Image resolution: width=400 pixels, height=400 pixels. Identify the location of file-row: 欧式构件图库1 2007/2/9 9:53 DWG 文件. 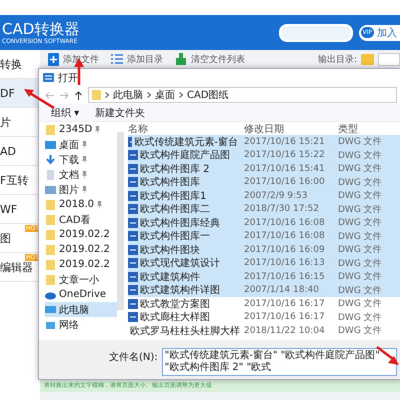
(264, 195).